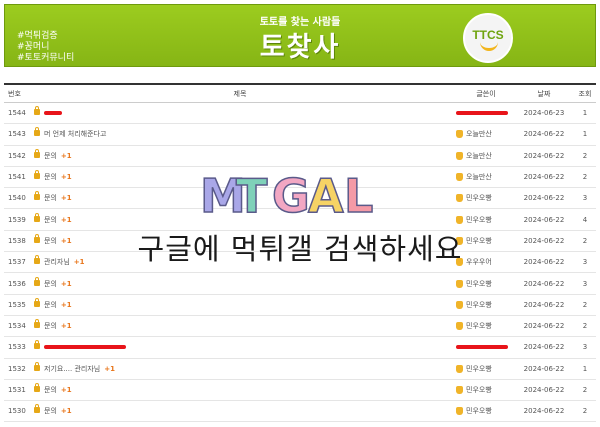 This screenshot has width=600, height=427. What do you see at coordinates (300, 242) in the screenshot?
I see `table-row: 1538 문의 +1 민우오빵 2024-06-22 2` at bounding box center [300, 242].